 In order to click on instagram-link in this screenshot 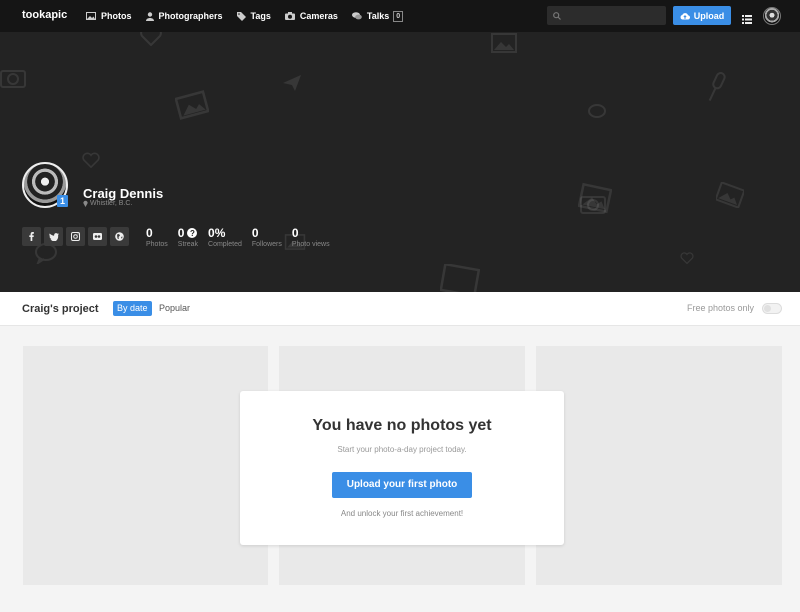, I will do `click(75, 236)`.